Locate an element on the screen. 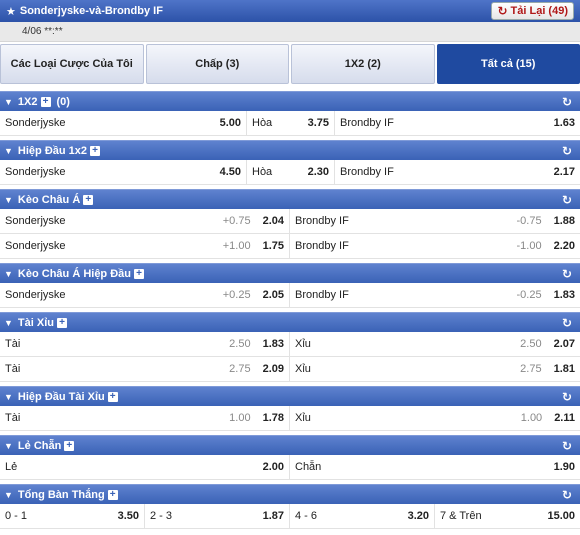 The image size is (580, 535). tab-my-bets: Các Loại Cược Của Tôi is located at coordinates (72, 64).